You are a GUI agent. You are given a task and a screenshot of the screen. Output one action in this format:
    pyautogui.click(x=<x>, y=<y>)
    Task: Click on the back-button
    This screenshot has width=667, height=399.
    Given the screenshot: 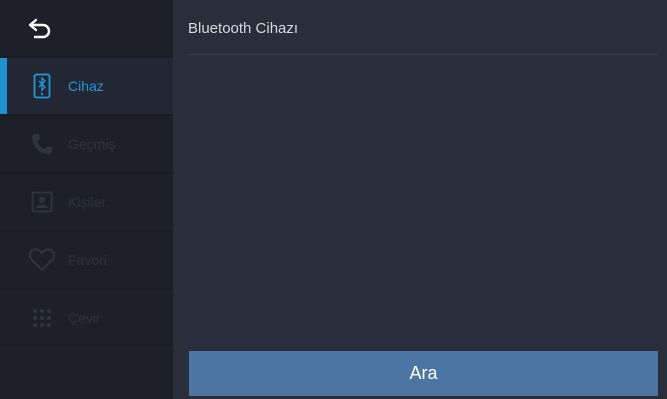 What is the action you would take?
    pyautogui.click(x=86, y=29)
    